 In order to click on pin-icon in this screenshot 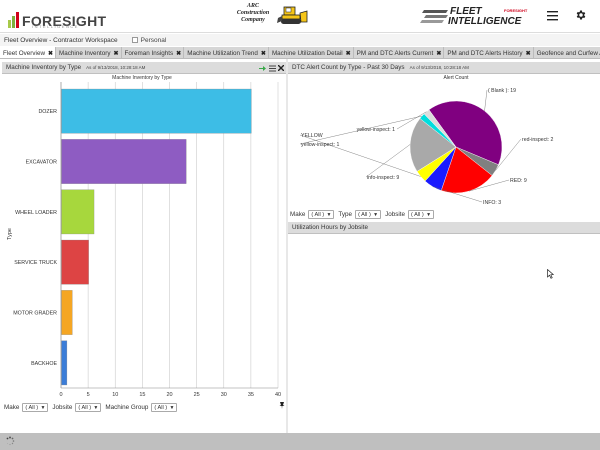, I will do `click(282, 405)`.